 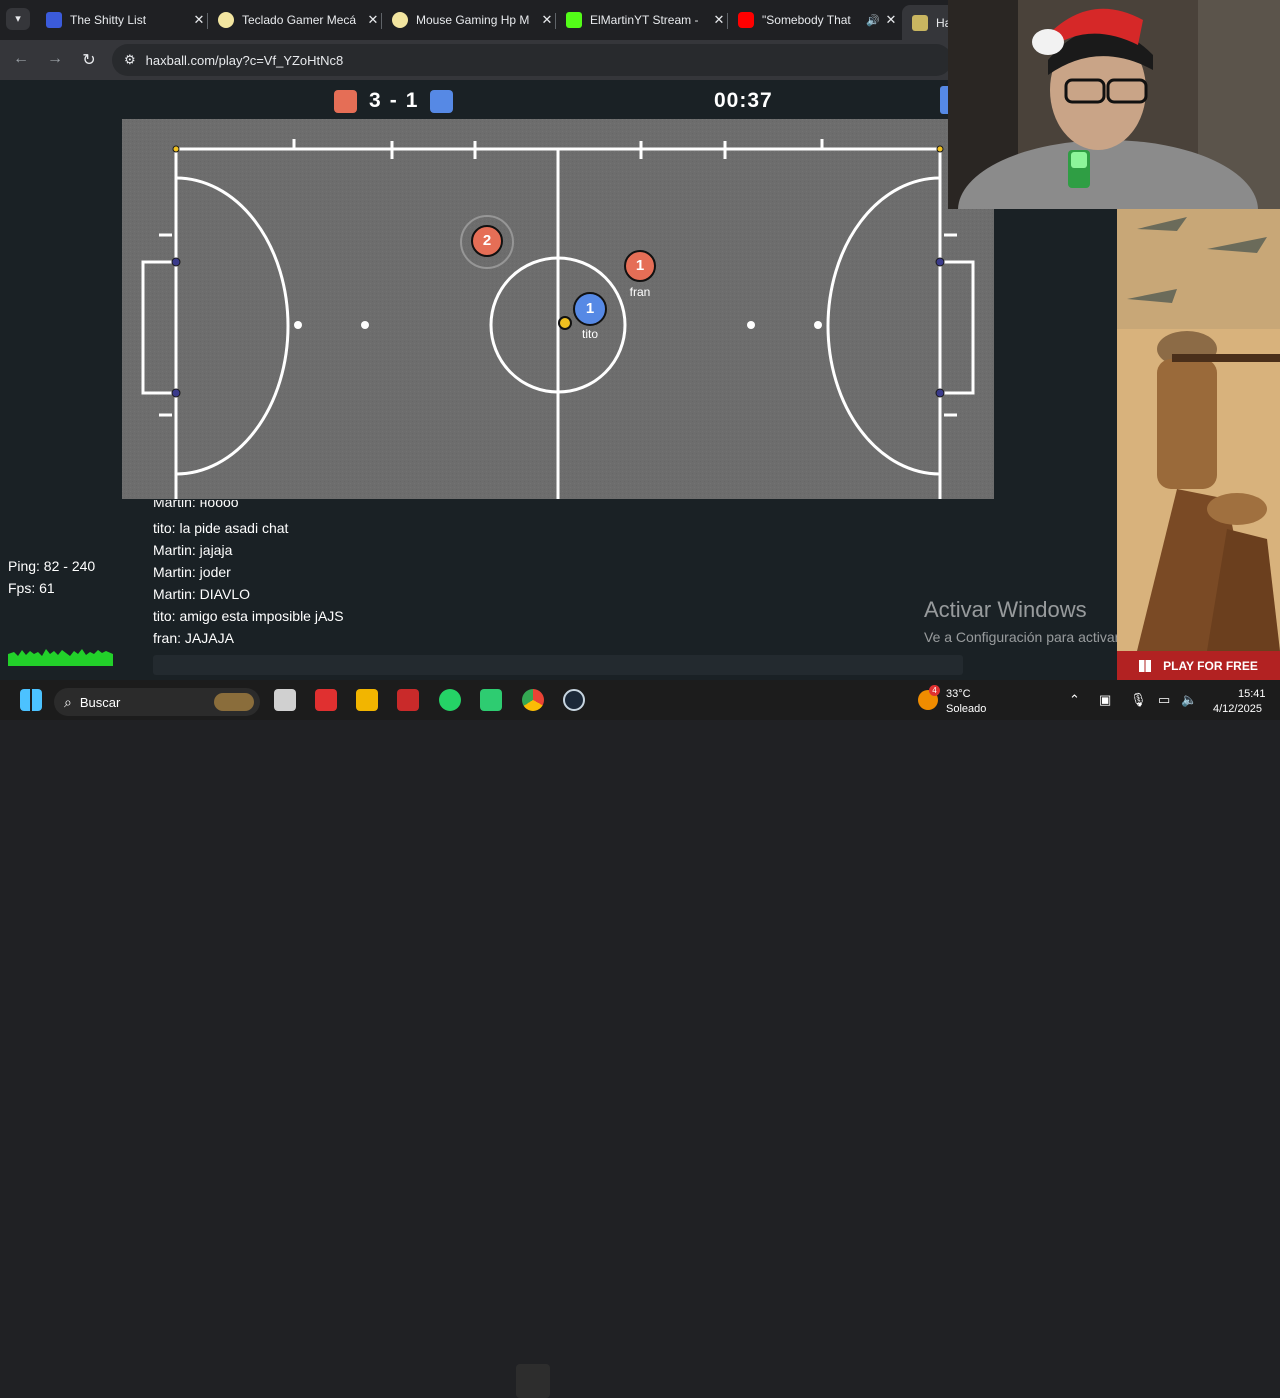 What do you see at coordinates (640, 266) in the screenshot?
I see `player-red-1: 1` at bounding box center [640, 266].